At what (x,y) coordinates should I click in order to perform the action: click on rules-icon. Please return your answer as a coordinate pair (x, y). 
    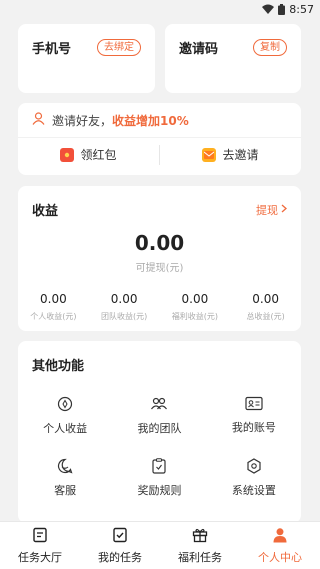
    Looking at the image, I should click on (159, 466).